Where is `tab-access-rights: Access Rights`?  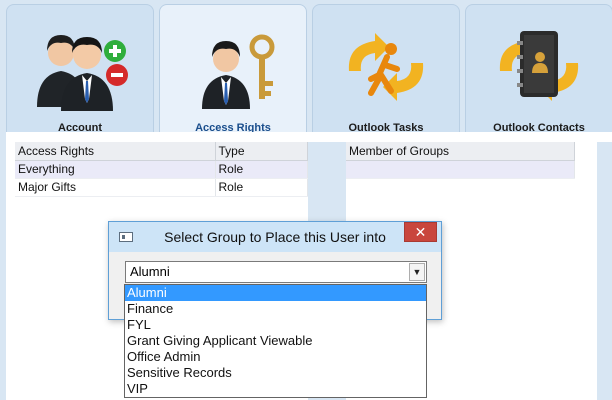 tab-access-rights: Access Rights is located at coordinates (233, 70).